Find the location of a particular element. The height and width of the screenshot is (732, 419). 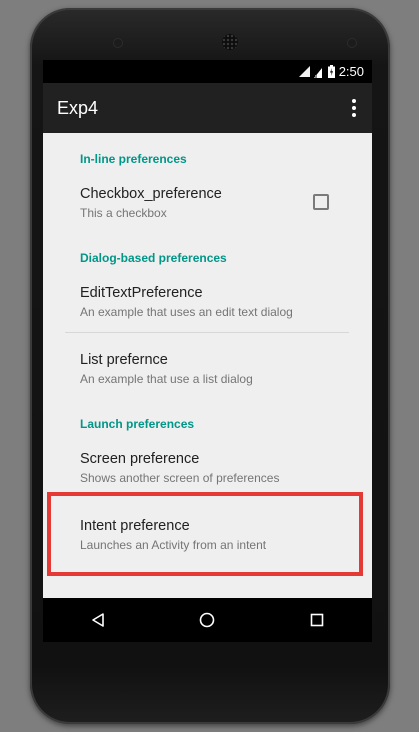

wifi-icon is located at coordinates (304, 71).